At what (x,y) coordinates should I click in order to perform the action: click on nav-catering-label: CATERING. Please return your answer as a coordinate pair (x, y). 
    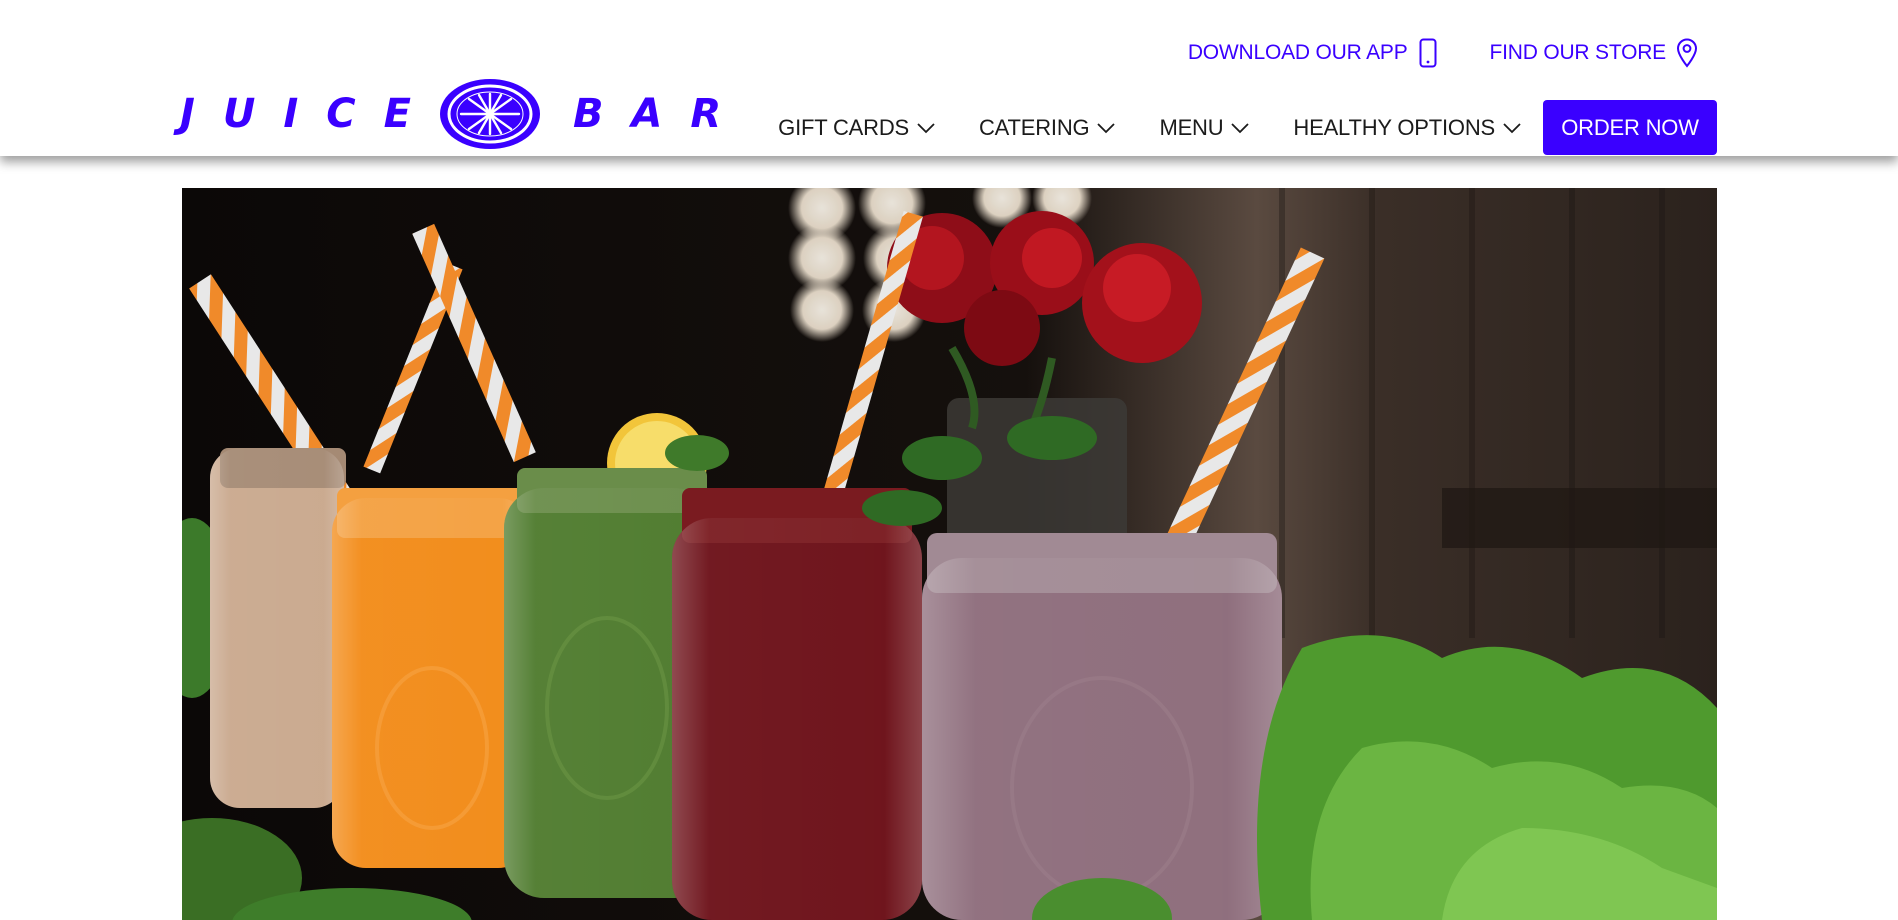
    Looking at the image, I should click on (1034, 127).